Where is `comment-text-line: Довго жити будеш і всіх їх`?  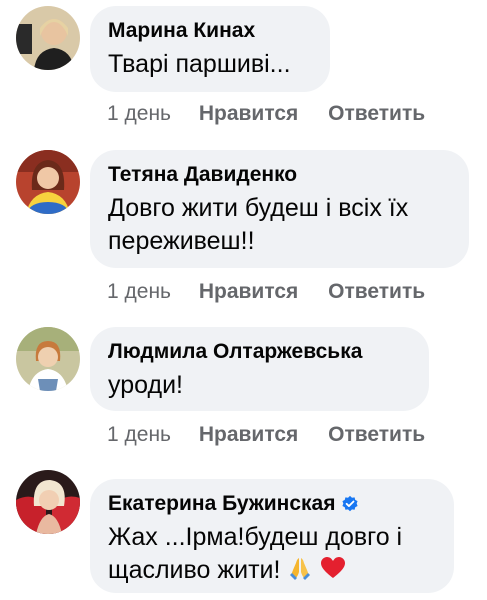
comment-text-line: Довго жити будеш і всіх їх is located at coordinates (258, 208).